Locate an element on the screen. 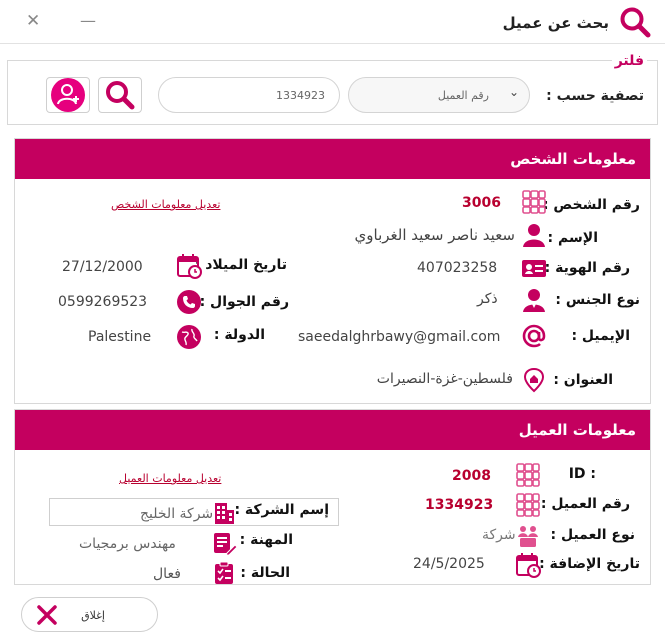 The width and height of the screenshot is (665, 639). name-label: الإسم : is located at coordinates (572, 238).